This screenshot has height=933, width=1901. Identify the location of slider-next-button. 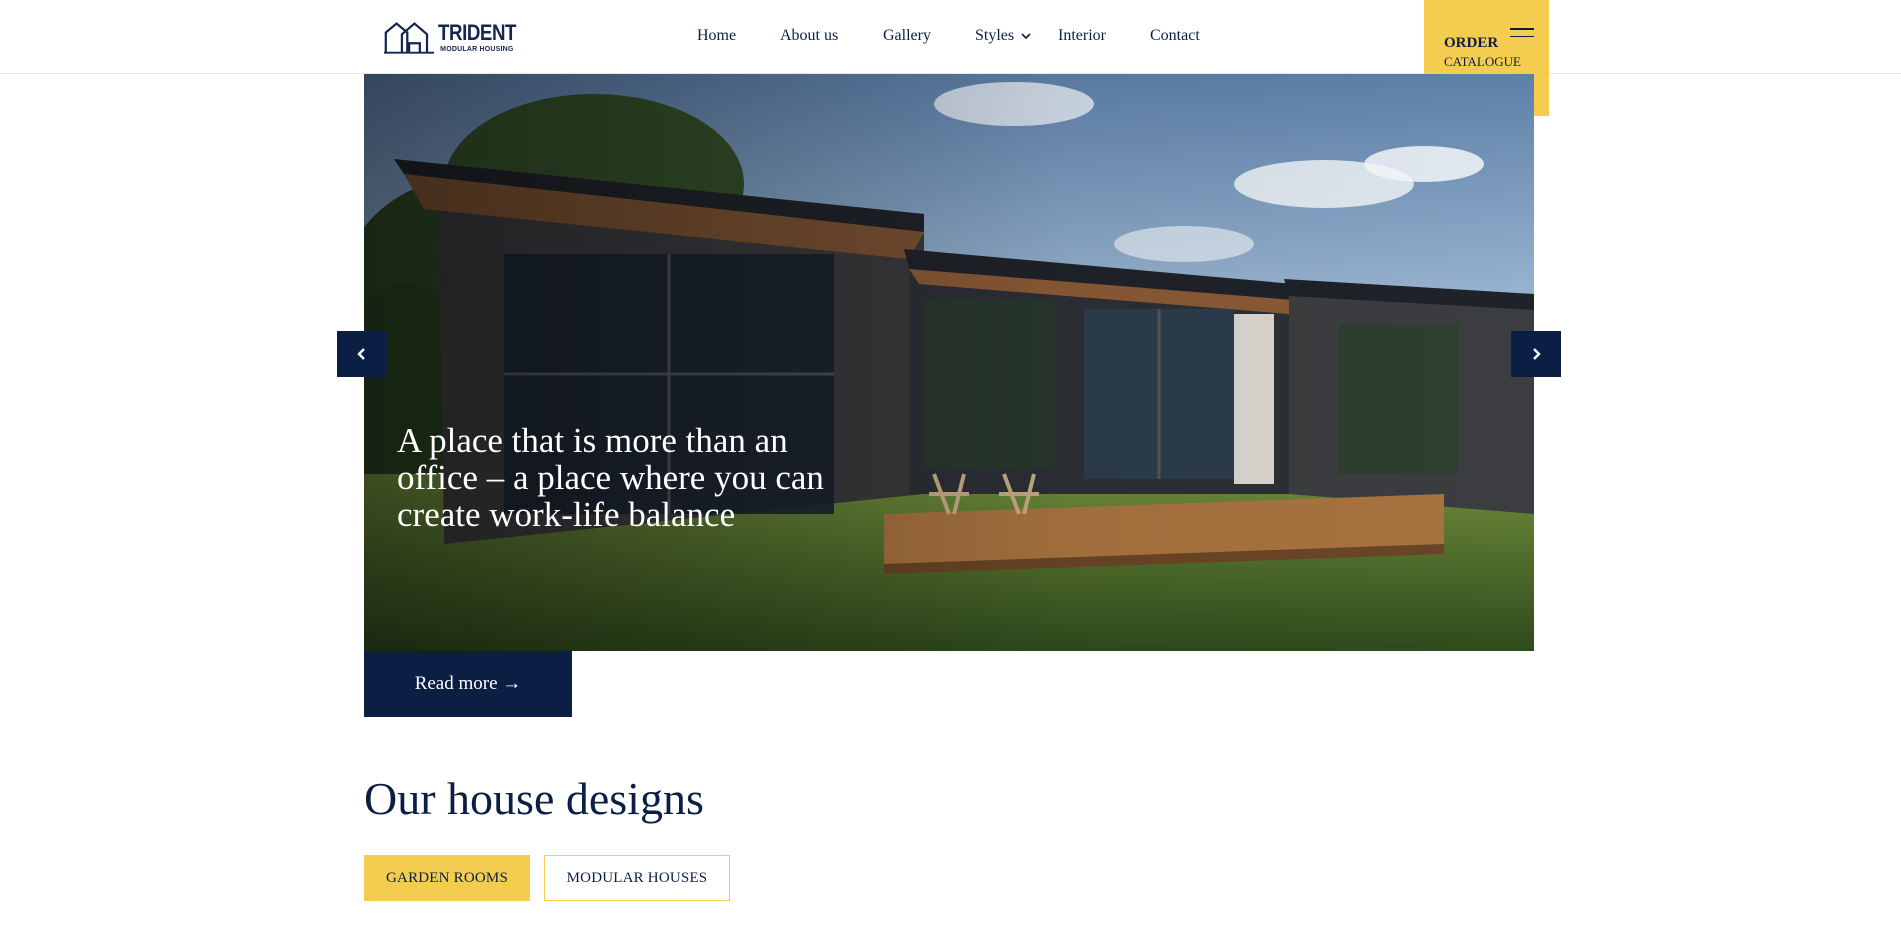
(1536, 354).